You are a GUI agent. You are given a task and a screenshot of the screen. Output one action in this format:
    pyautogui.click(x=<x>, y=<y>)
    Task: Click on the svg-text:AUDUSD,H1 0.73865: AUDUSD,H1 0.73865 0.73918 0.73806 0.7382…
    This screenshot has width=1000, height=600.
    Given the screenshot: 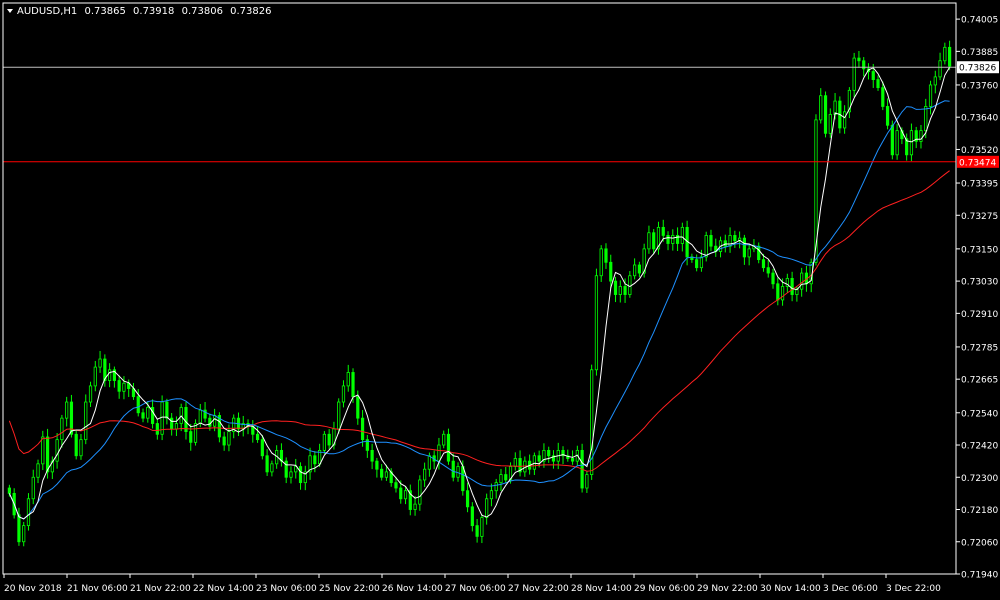 What is the action you would take?
    pyautogui.click(x=144, y=11)
    